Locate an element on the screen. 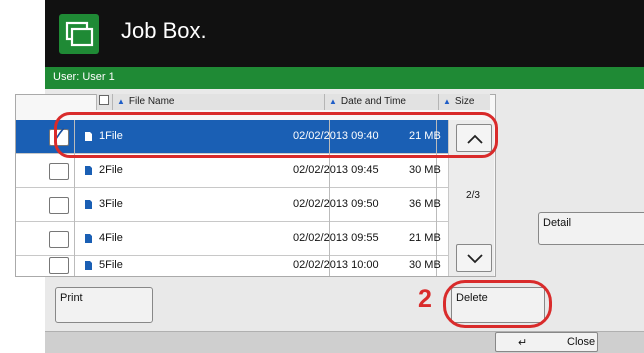  select-all-header is located at coordinates (104, 102).